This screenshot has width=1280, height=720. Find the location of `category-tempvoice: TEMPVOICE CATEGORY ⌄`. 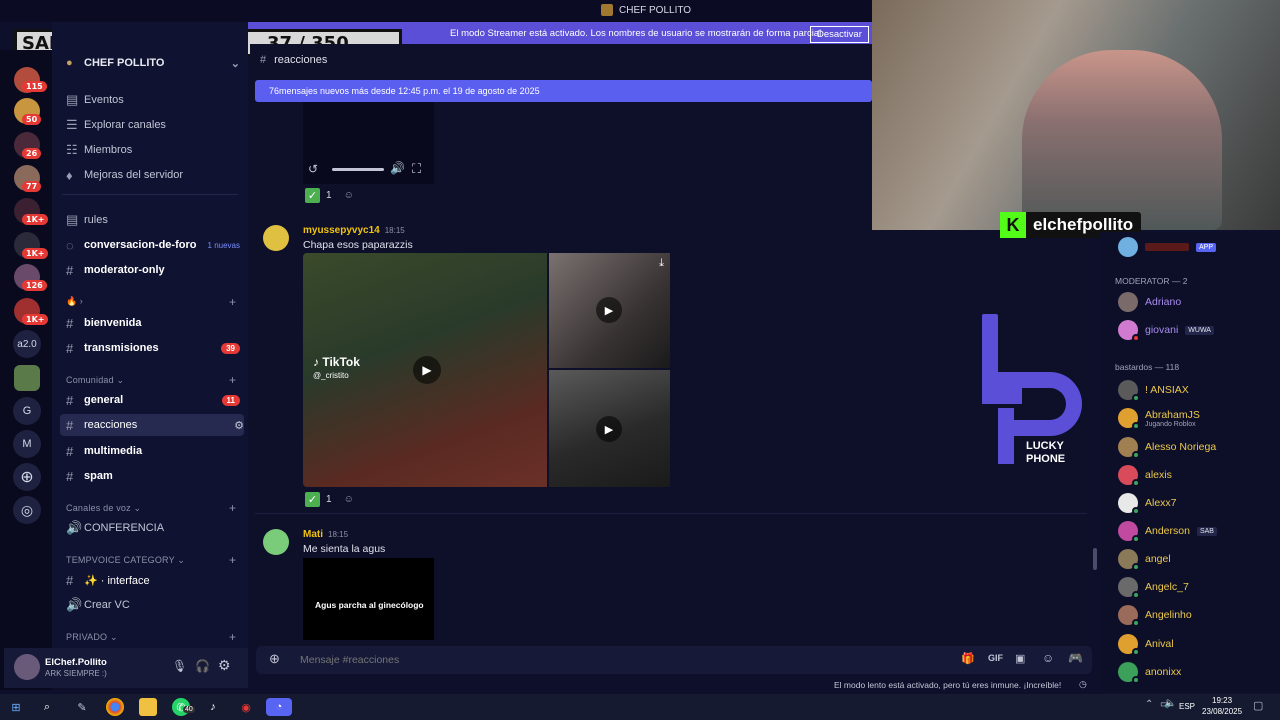

category-tempvoice: TEMPVOICE CATEGORY ⌄ is located at coordinates (125, 560).